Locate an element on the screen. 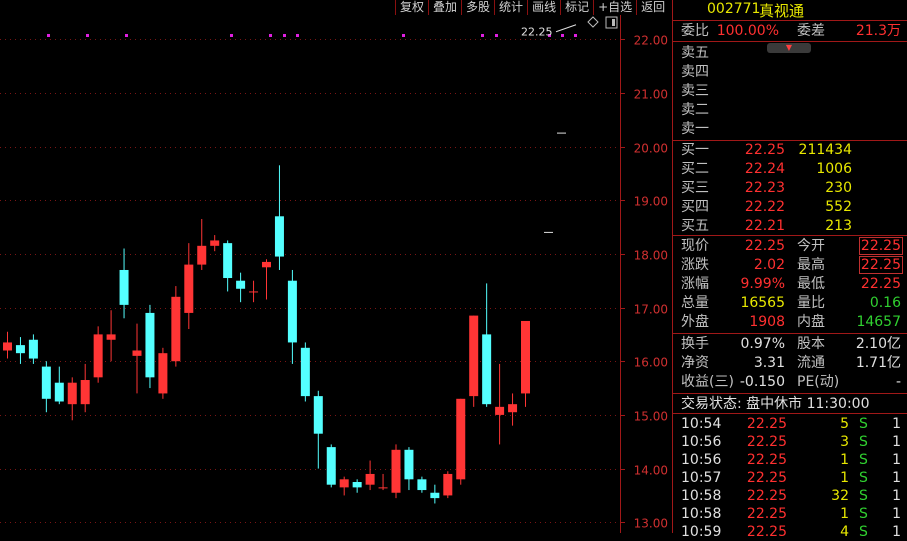  last-price-arrow is located at coordinates (566, 28).